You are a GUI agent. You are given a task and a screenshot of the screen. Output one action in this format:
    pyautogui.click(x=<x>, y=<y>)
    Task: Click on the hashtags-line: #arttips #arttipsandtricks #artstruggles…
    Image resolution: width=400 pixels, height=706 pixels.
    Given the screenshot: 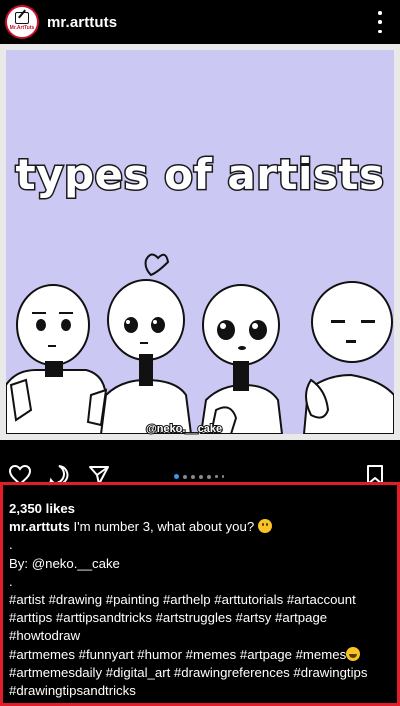 What is the action you would take?
    pyautogui.click(x=200, y=618)
    